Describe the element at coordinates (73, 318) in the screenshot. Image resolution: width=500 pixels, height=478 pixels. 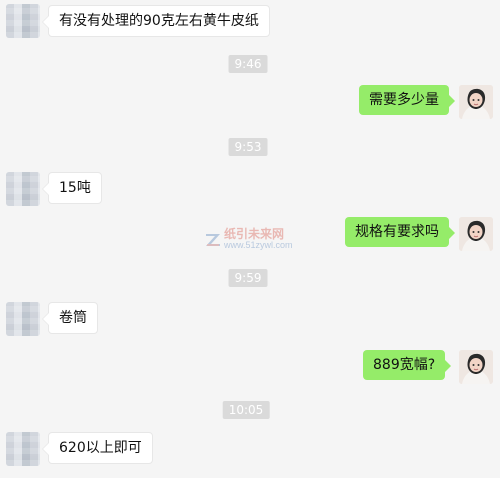
I see `message-bubble-incoming: 卷筒` at that location.